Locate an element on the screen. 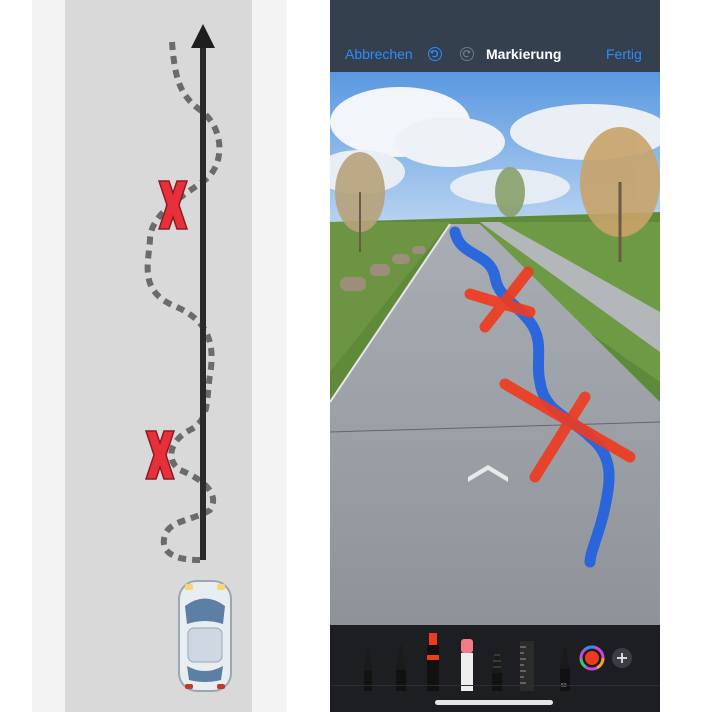 The image size is (708, 712). page-title: Markierung is located at coordinates (524, 54).